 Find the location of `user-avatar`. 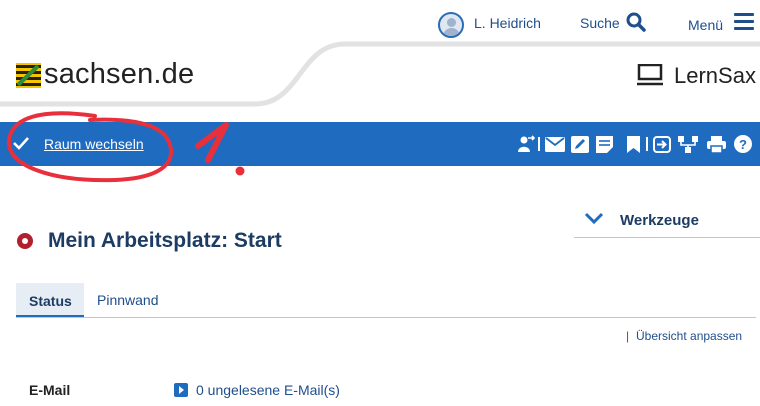

user-avatar is located at coordinates (451, 25).